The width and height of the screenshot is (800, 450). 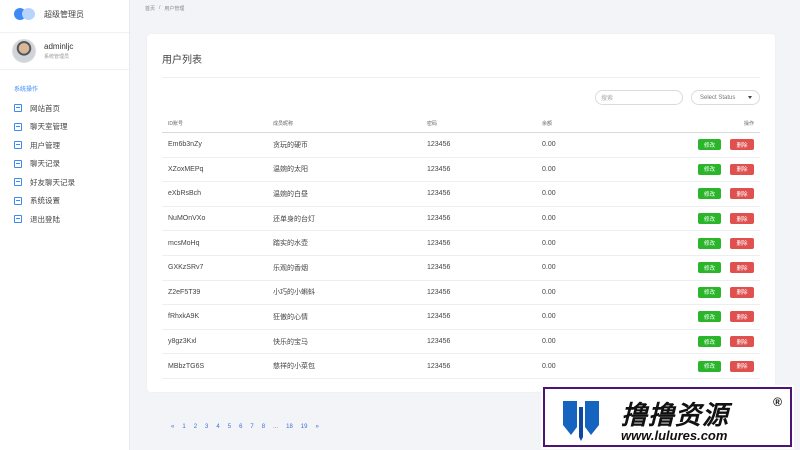 What do you see at coordinates (186, 366) in the screenshot?
I see `cell-id: MBbzTG6S` at bounding box center [186, 366].